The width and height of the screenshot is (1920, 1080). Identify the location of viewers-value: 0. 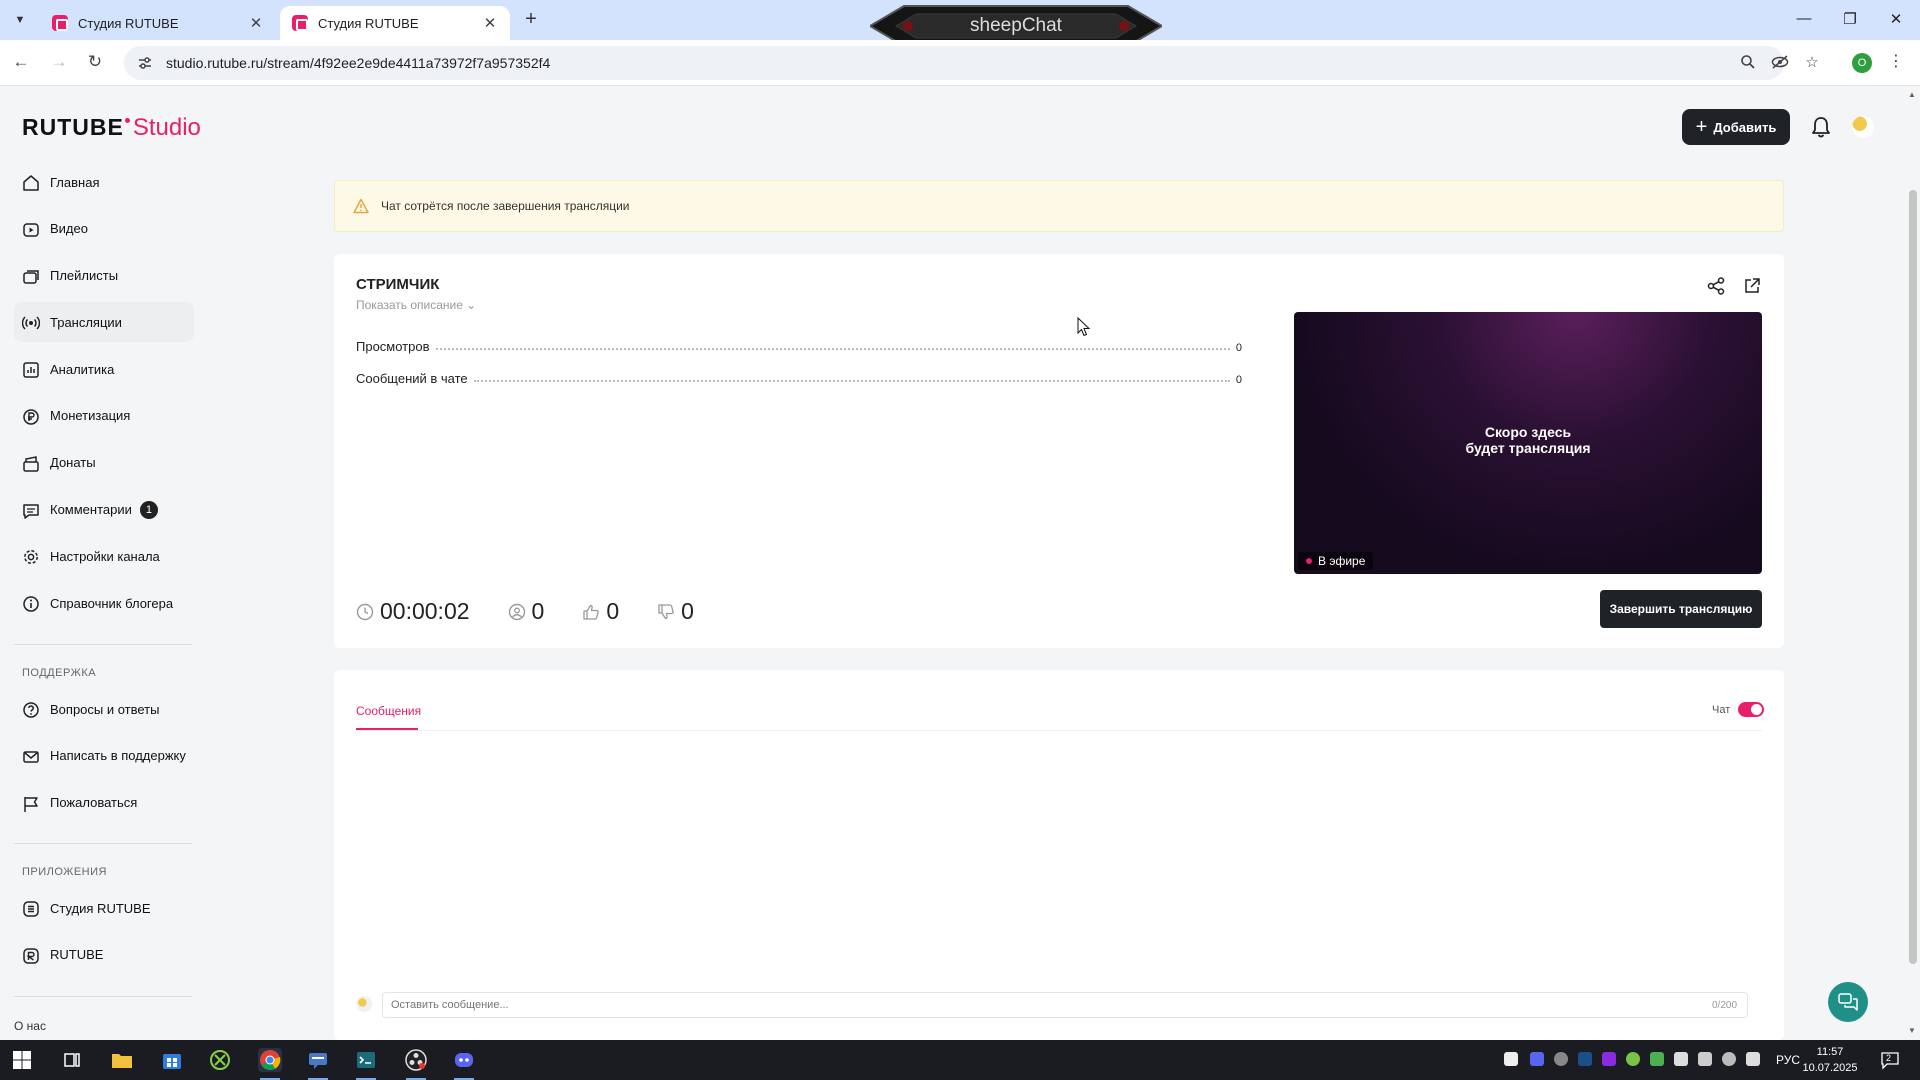
(538, 611).